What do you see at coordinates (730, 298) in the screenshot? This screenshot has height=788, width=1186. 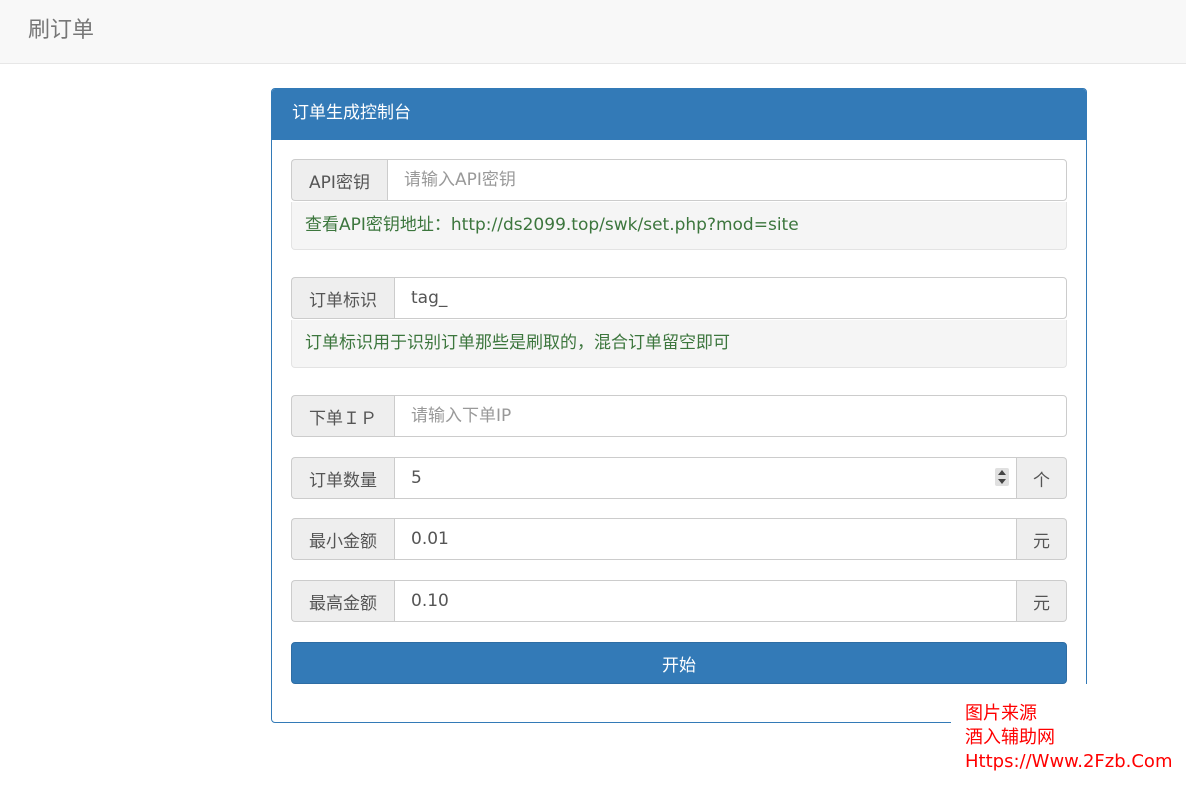 I see `order-tag-input` at bounding box center [730, 298].